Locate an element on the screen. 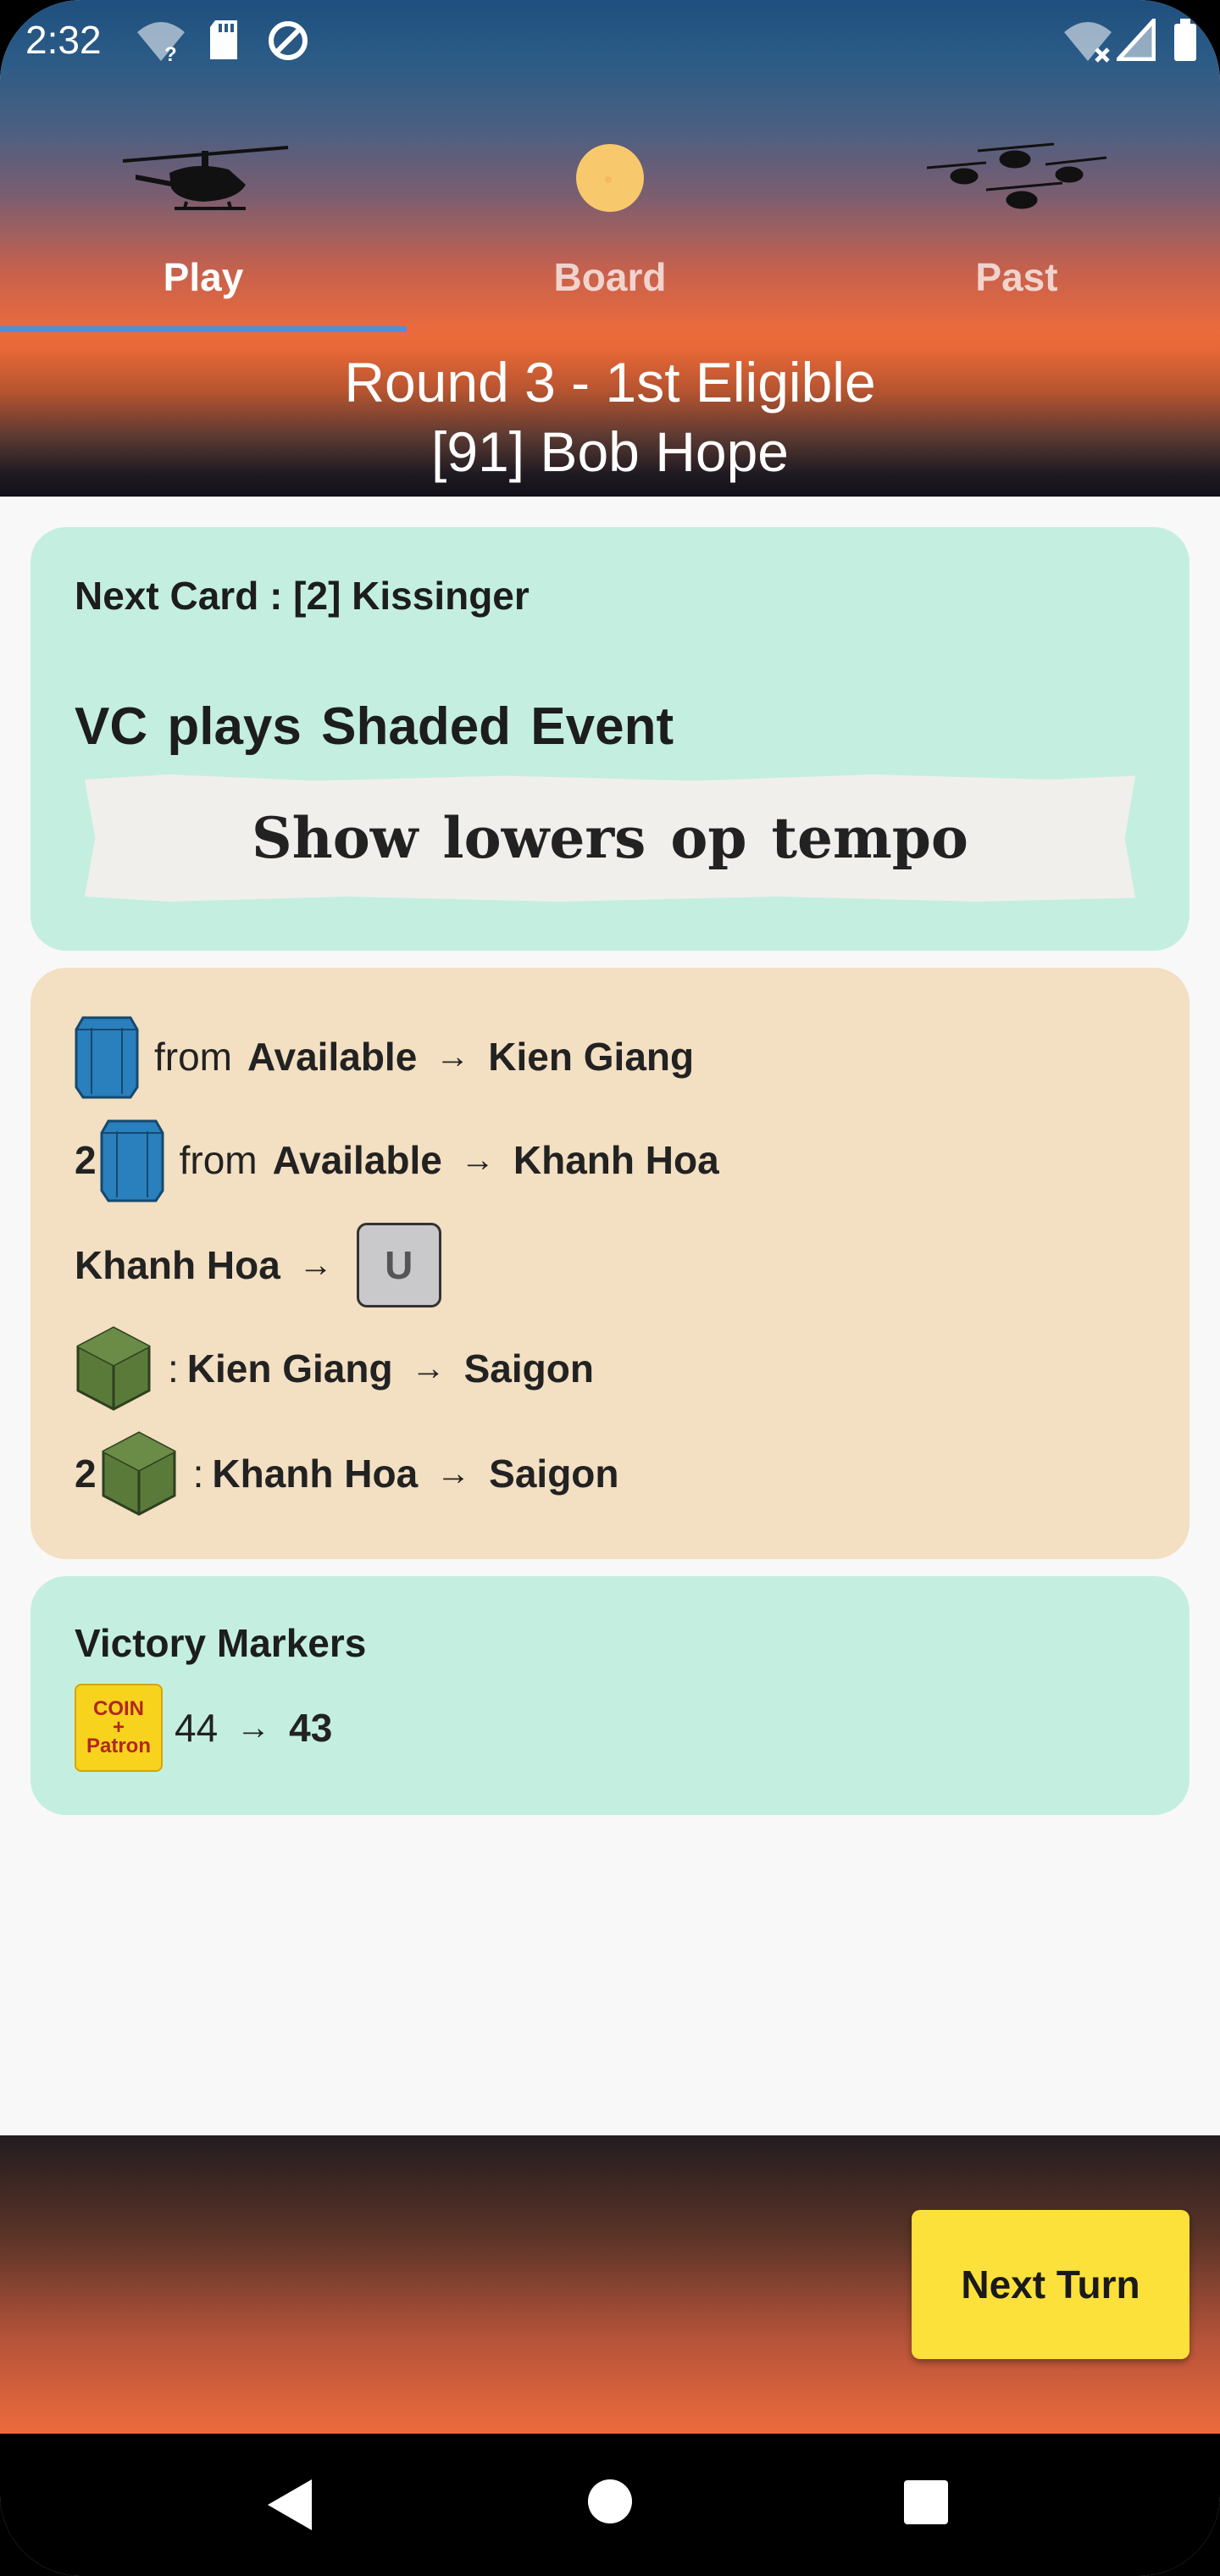 The height and width of the screenshot is (2576, 1220). move-row: 2 : Khanh Hoa → Saigon is located at coordinates (347, 1473).